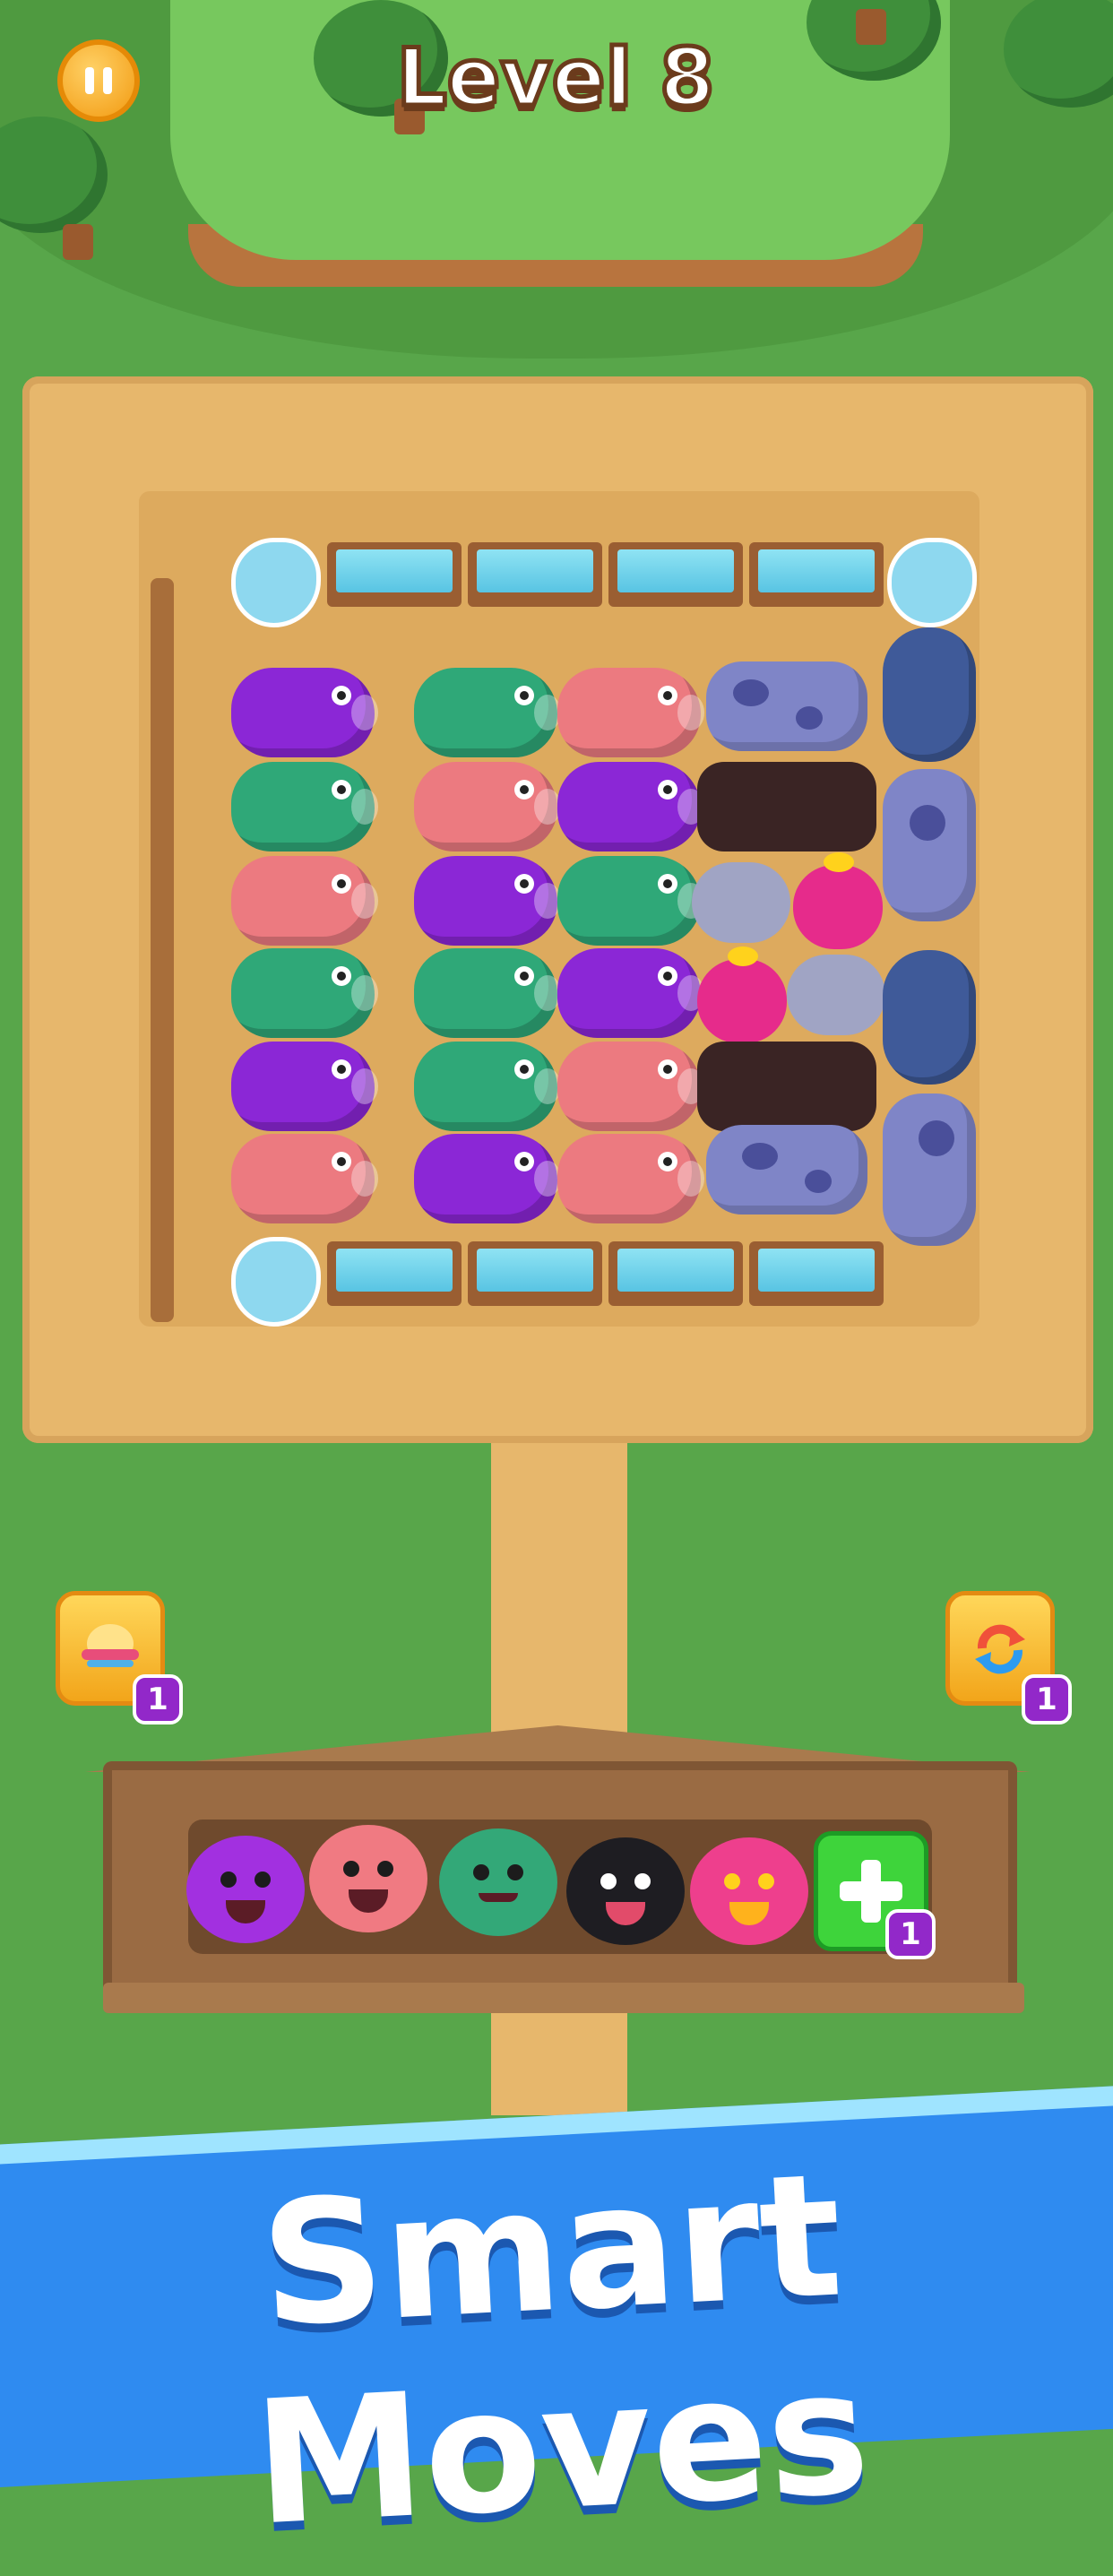  I want to click on magnet-hat-icon, so click(110, 1645).